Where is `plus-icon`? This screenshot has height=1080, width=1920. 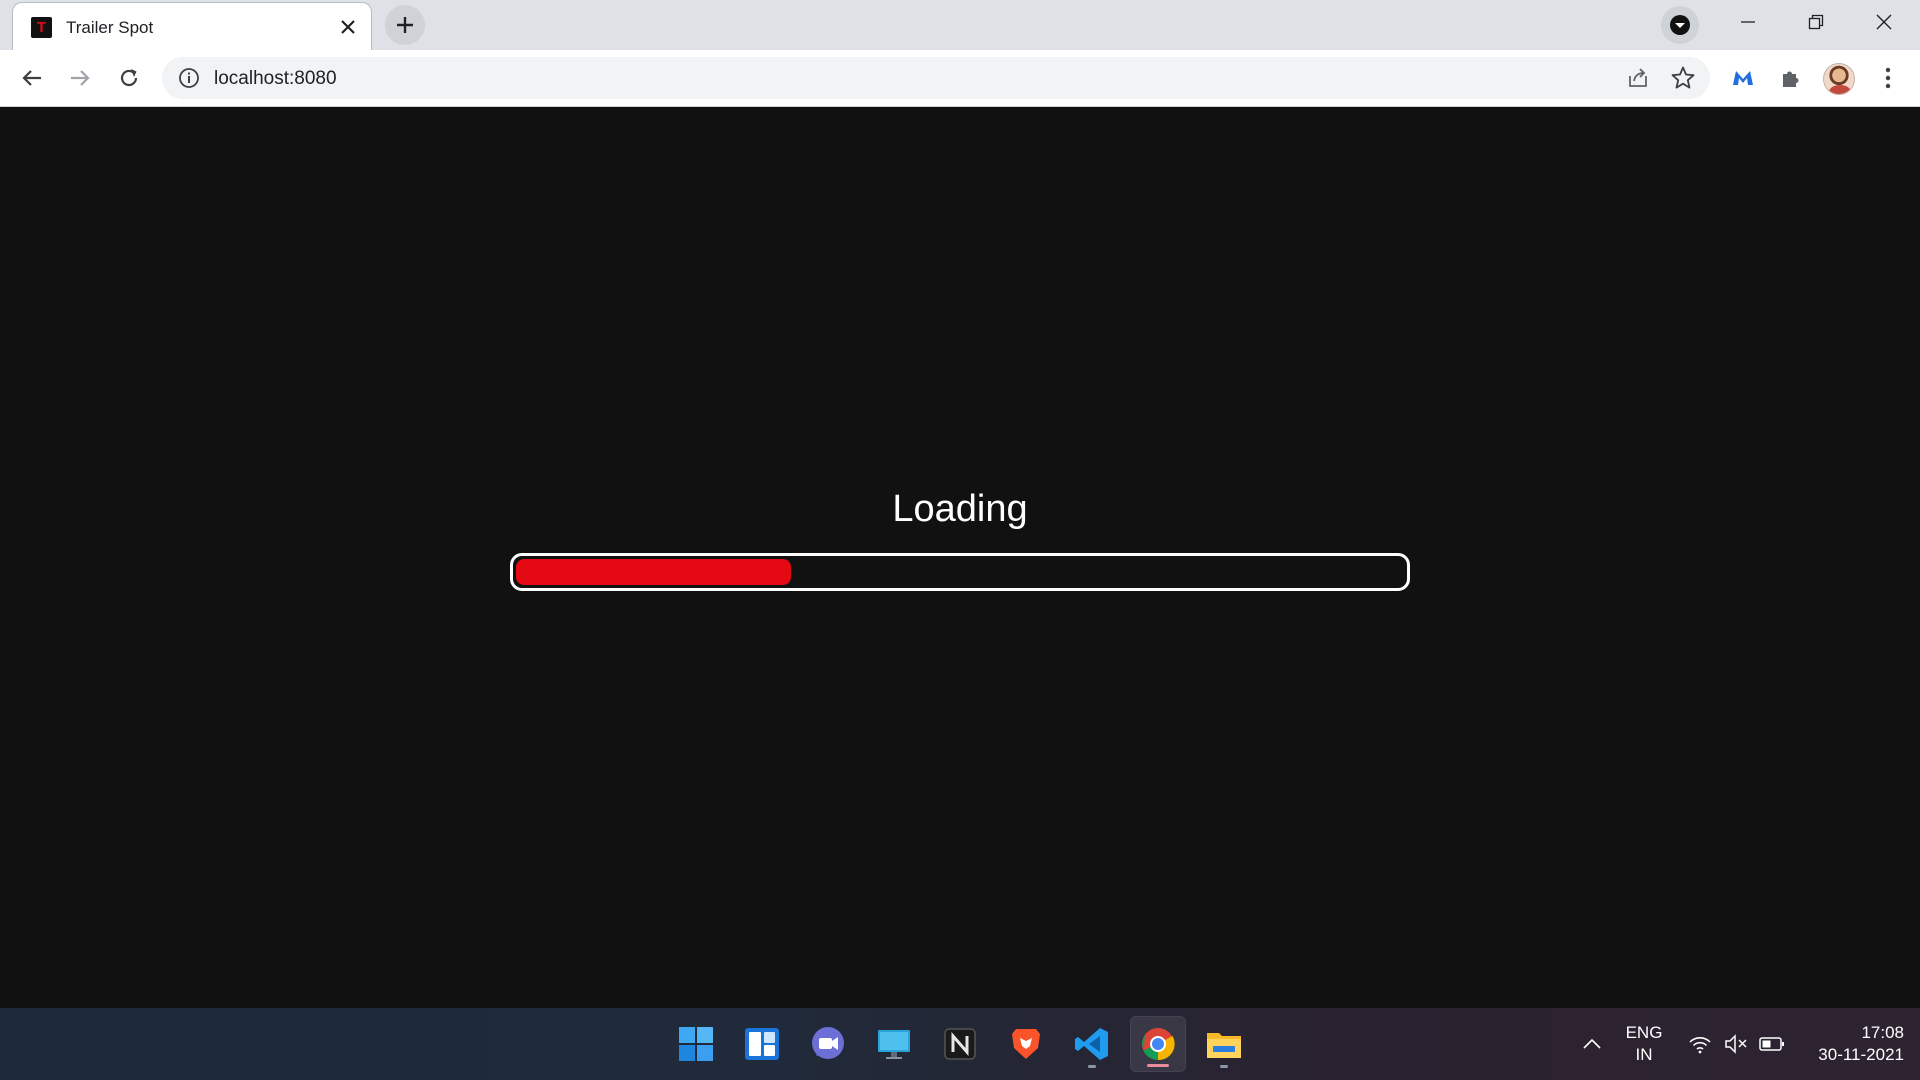
plus-icon is located at coordinates (405, 25).